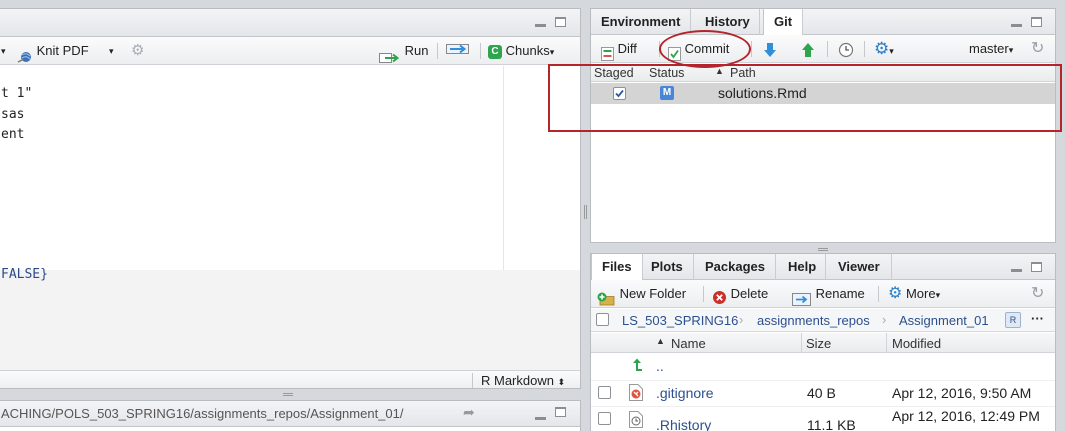 The image size is (1065, 431). What do you see at coordinates (637, 366) in the screenshot?
I see `up-arrow-icon` at bounding box center [637, 366].